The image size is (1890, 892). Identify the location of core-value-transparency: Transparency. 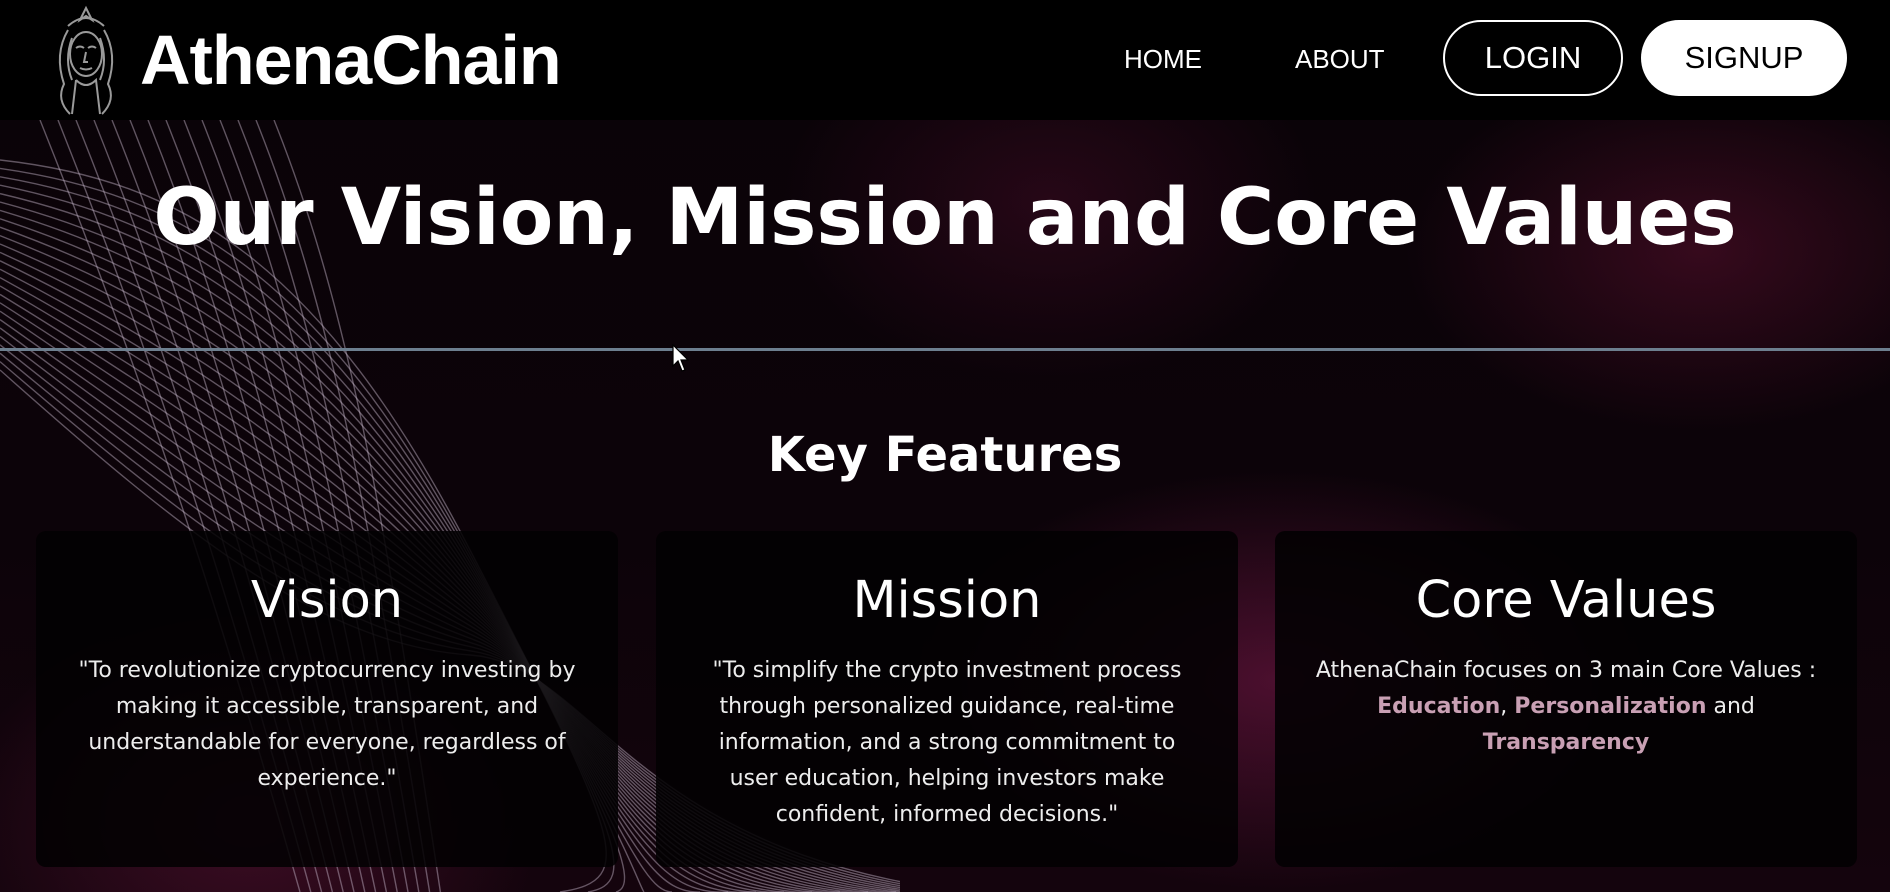
(1566, 742).